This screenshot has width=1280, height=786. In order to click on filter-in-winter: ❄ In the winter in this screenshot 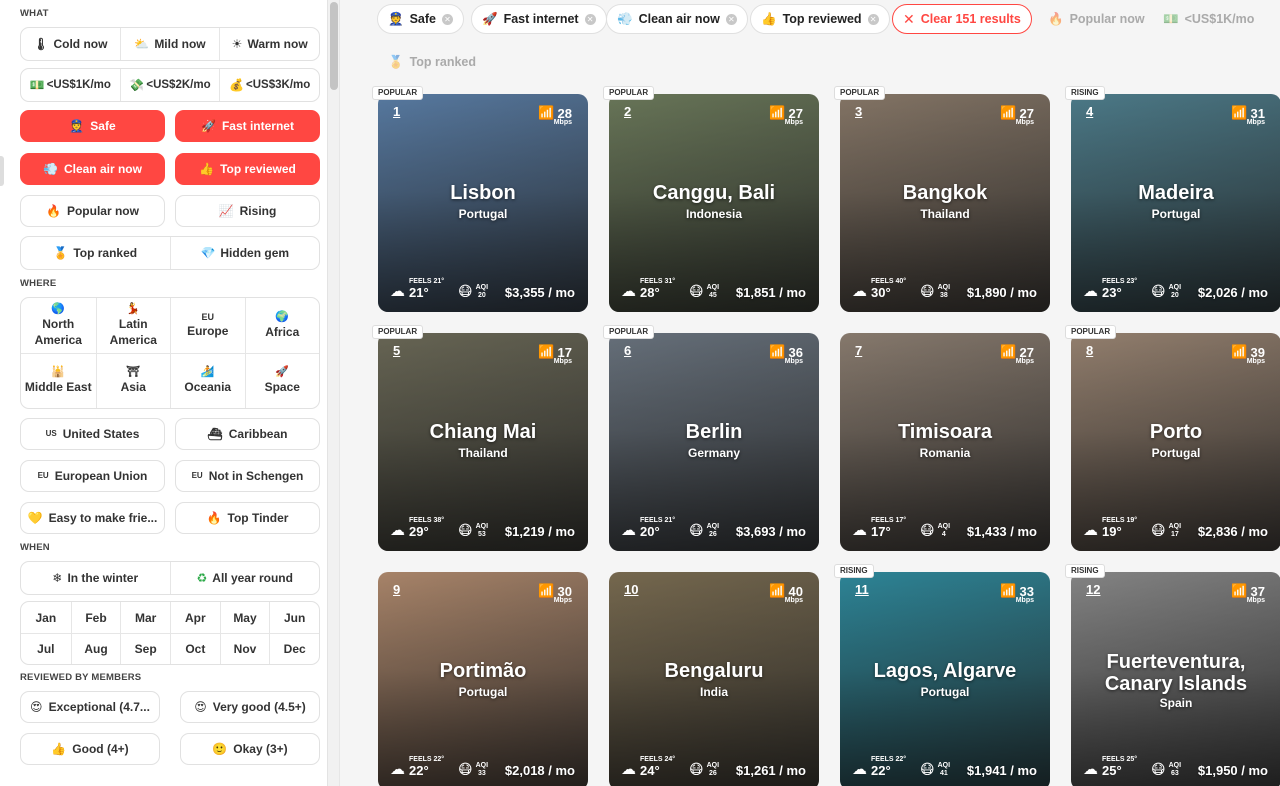, I will do `click(95, 578)`.